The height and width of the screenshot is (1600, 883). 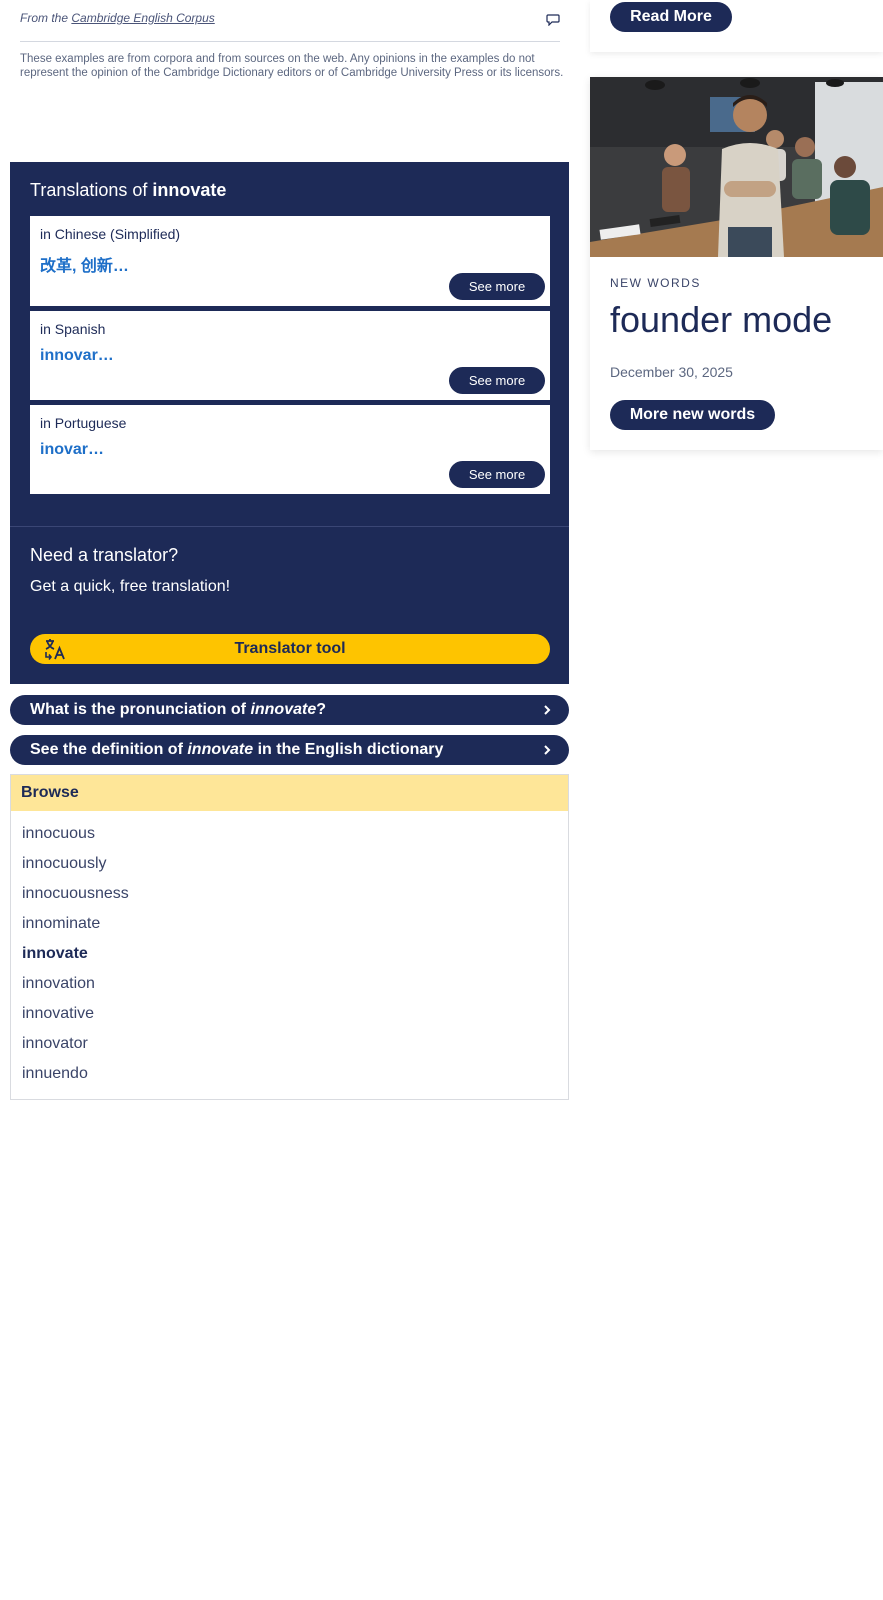 What do you see at coordinates (655, 283) in the screenshot?
I see `new-words-label: NEW WORDS` at bounding box center [655, 283].